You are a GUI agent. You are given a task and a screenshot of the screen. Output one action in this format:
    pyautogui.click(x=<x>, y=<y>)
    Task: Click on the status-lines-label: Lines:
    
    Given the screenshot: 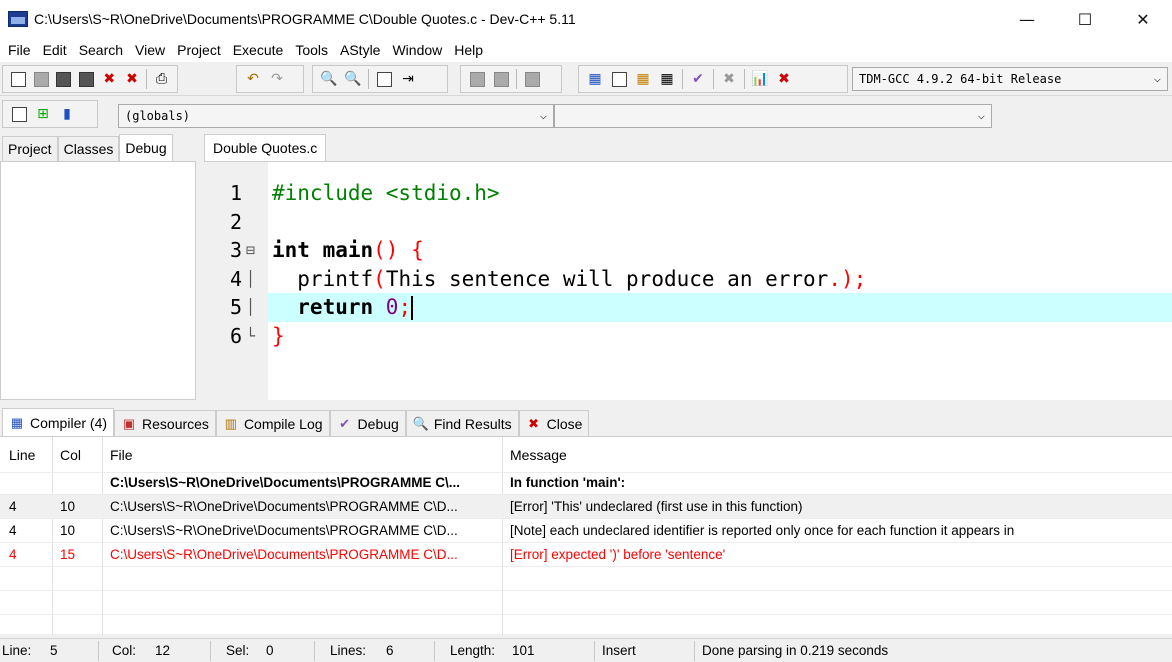 What is the action you would take?
    pyautogui.click(x=348, y=650)
    